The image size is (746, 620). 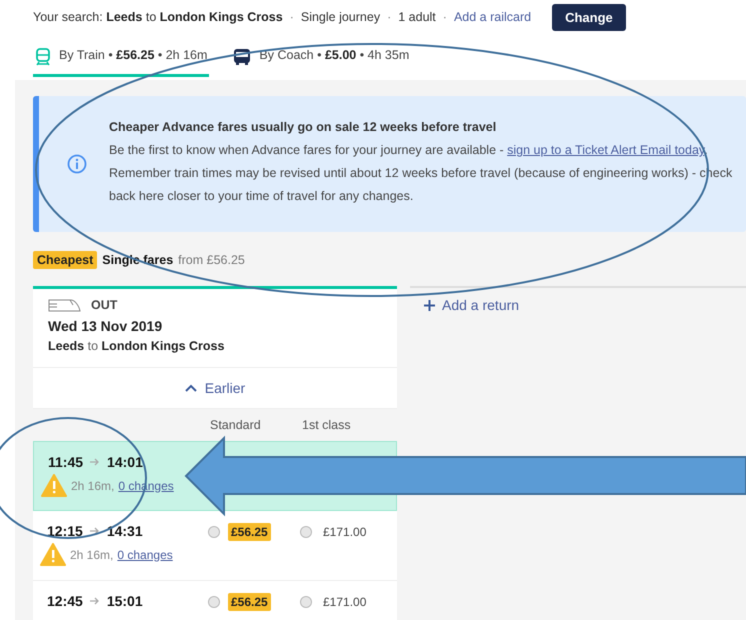 I want to click on info-icon, so click(x=77, y=164).